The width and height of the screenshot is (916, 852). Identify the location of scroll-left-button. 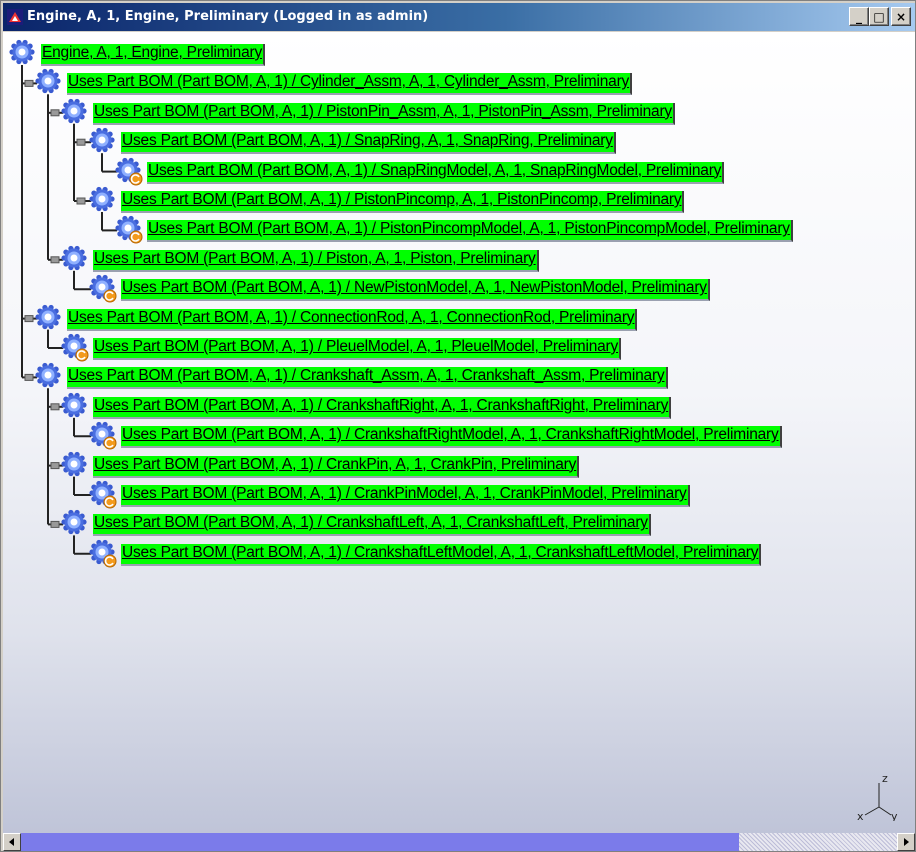
(12, 842).